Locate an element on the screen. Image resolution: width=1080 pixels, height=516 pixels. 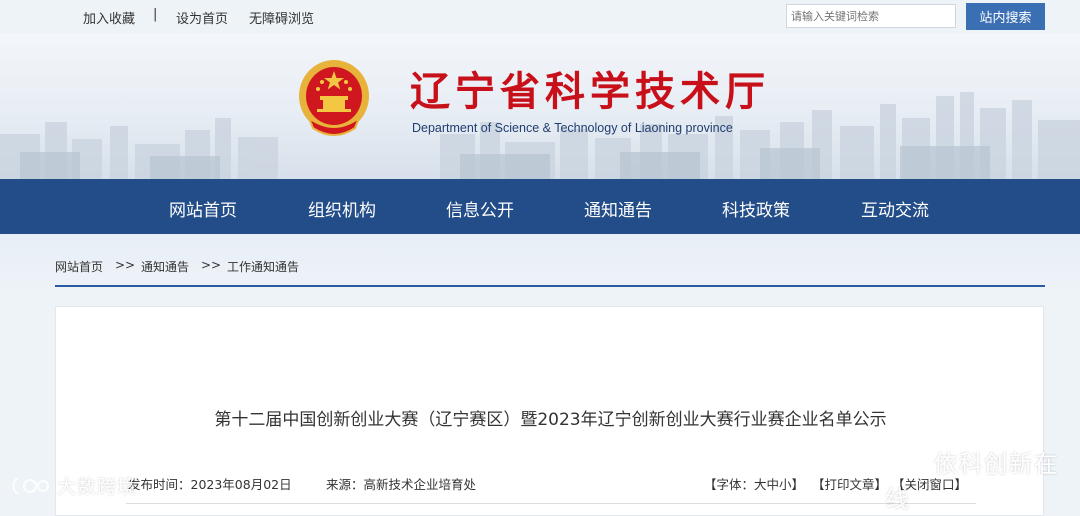
breadcrumb-divider is located at coordinates (550, 286).